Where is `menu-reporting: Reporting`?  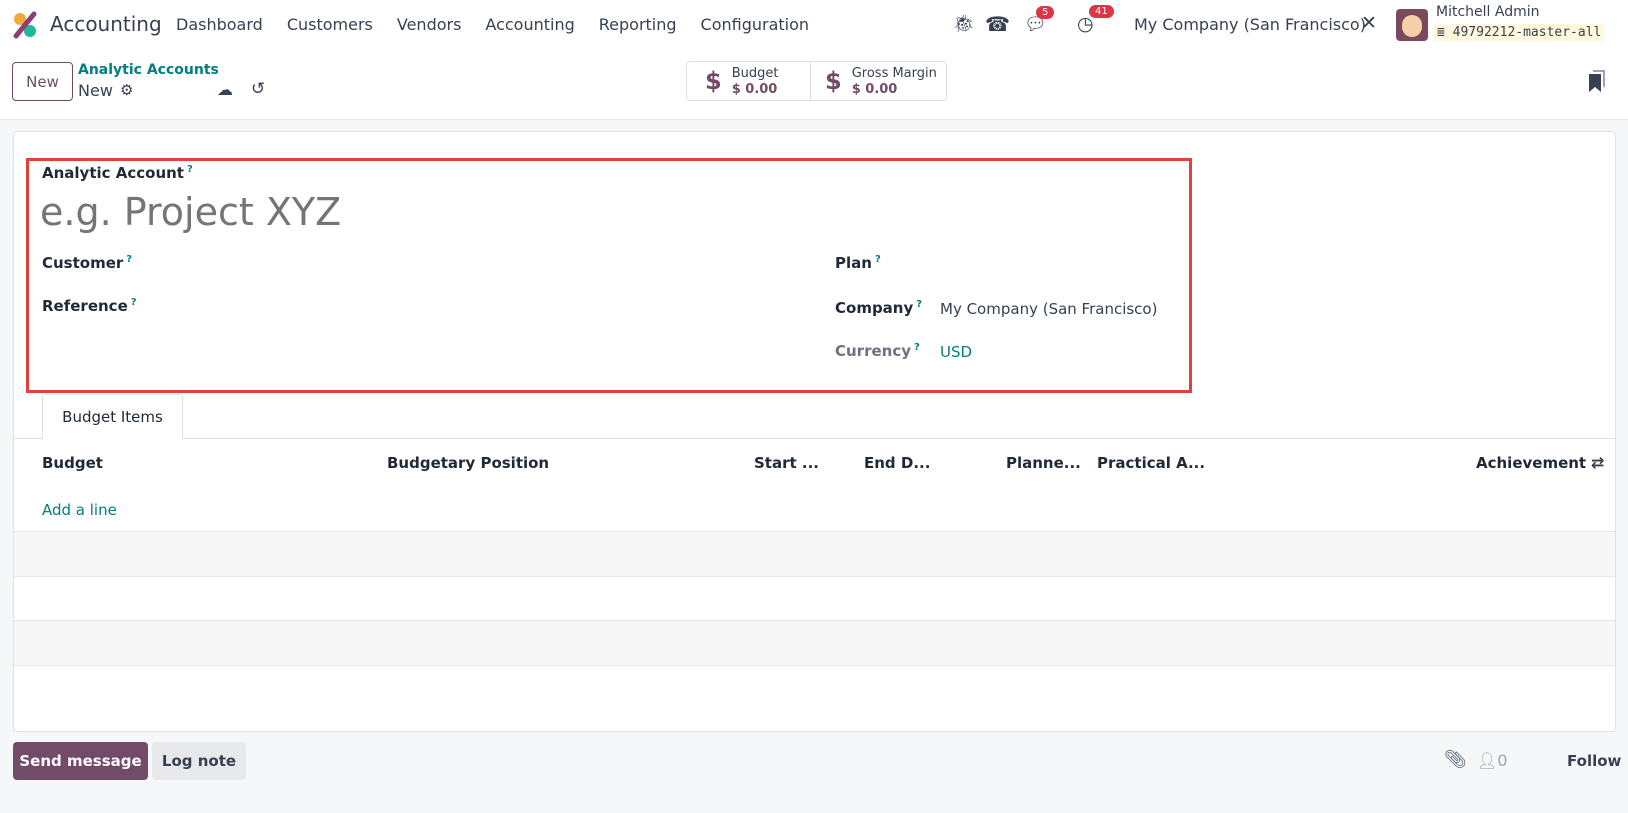 menu-reporting: Reporting is located at coordinates (638, 24).